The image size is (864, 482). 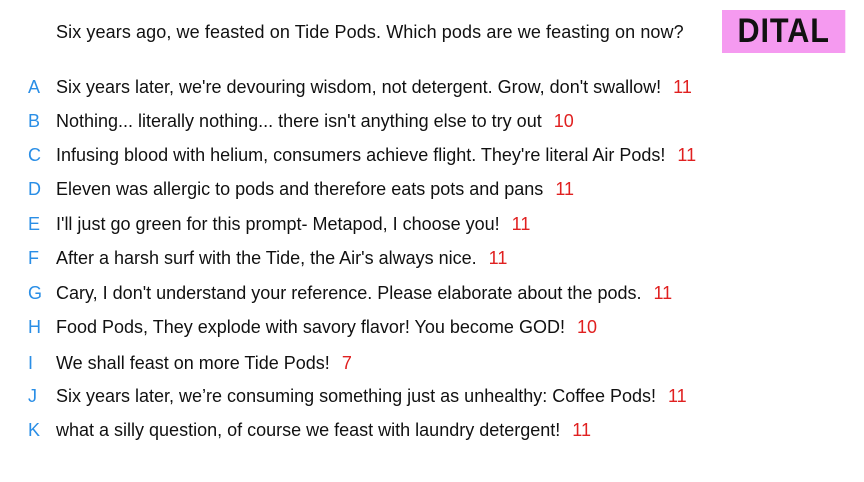 What do you see at coordinates (34, 121) in the screenshot?
I see `response-letter: B` at bounding box center [34, 121].